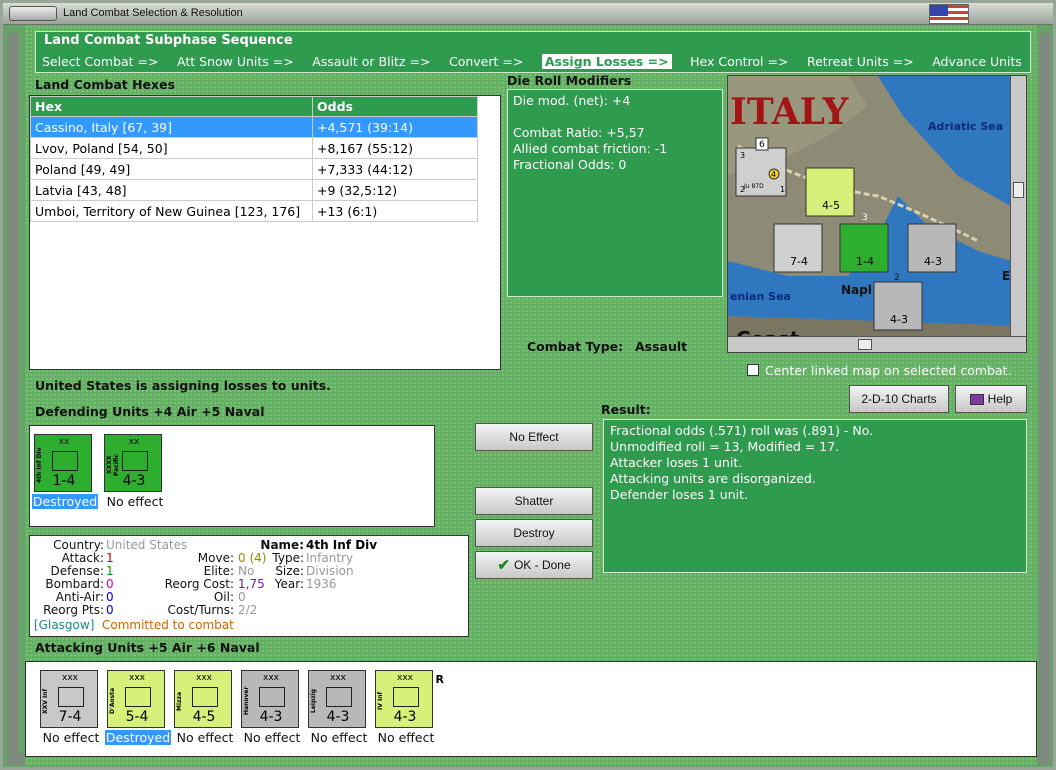 Image resolution: width=1056 pixels, height=770 pixels. I want to click on hex-row: Latvia [43, 48] +9 (32,5:12), so click(254, 190).